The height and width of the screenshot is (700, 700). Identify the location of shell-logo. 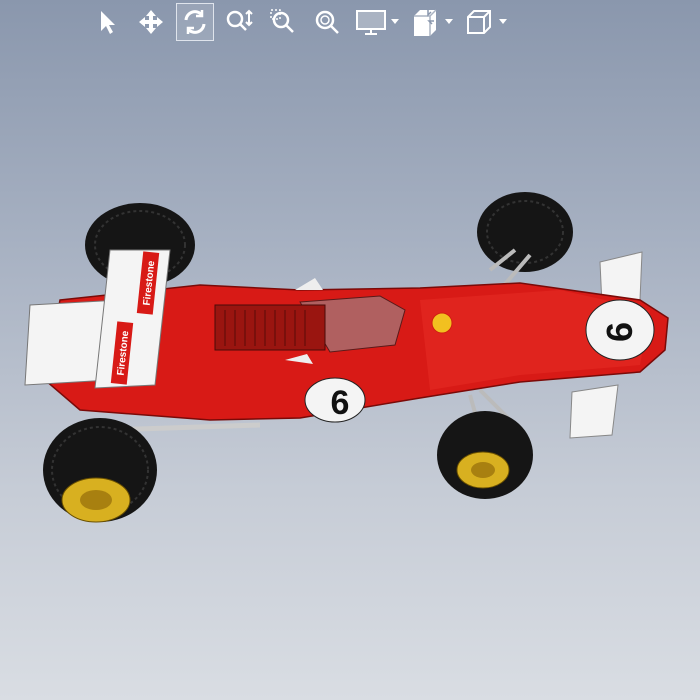
(442, 323).